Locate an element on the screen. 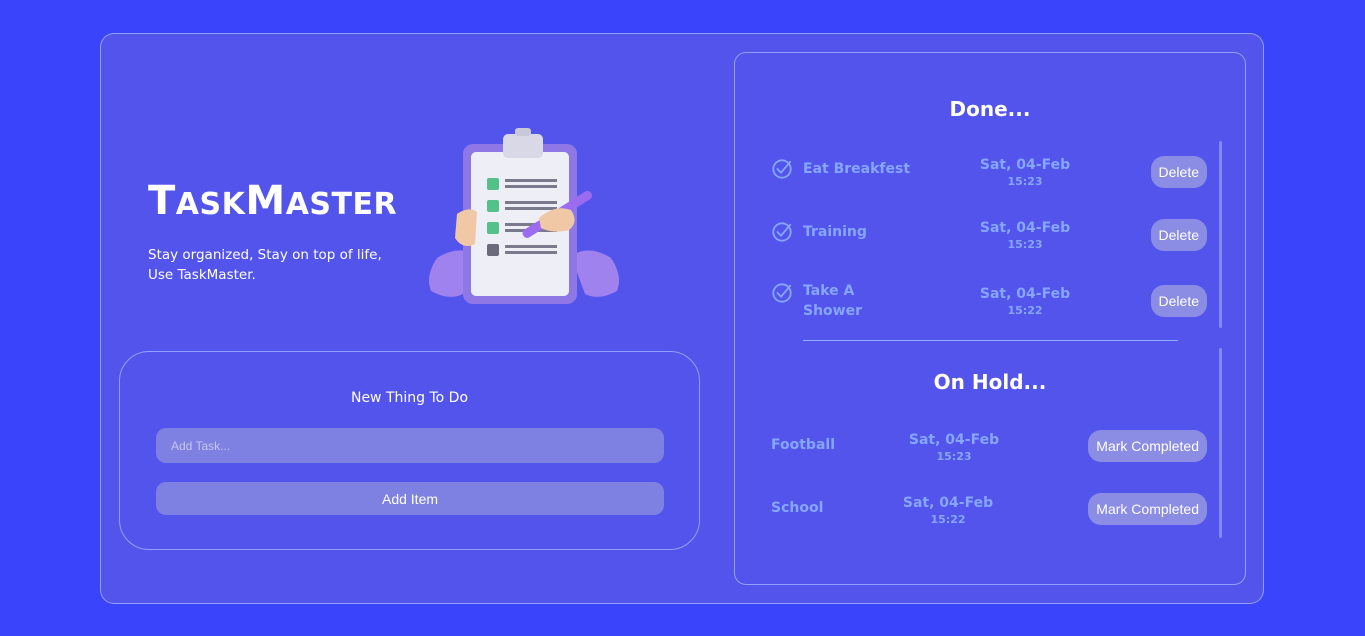 The height and width of the screenshot is (636, 1365). task-name: Take A Shower is located at coordinates (832, 301).